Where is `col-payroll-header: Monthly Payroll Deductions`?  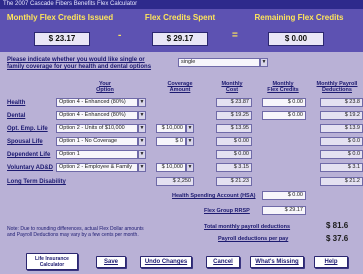
col-payroll-header: Monthly Payroll Deductions is located at coordinates (337, 87).